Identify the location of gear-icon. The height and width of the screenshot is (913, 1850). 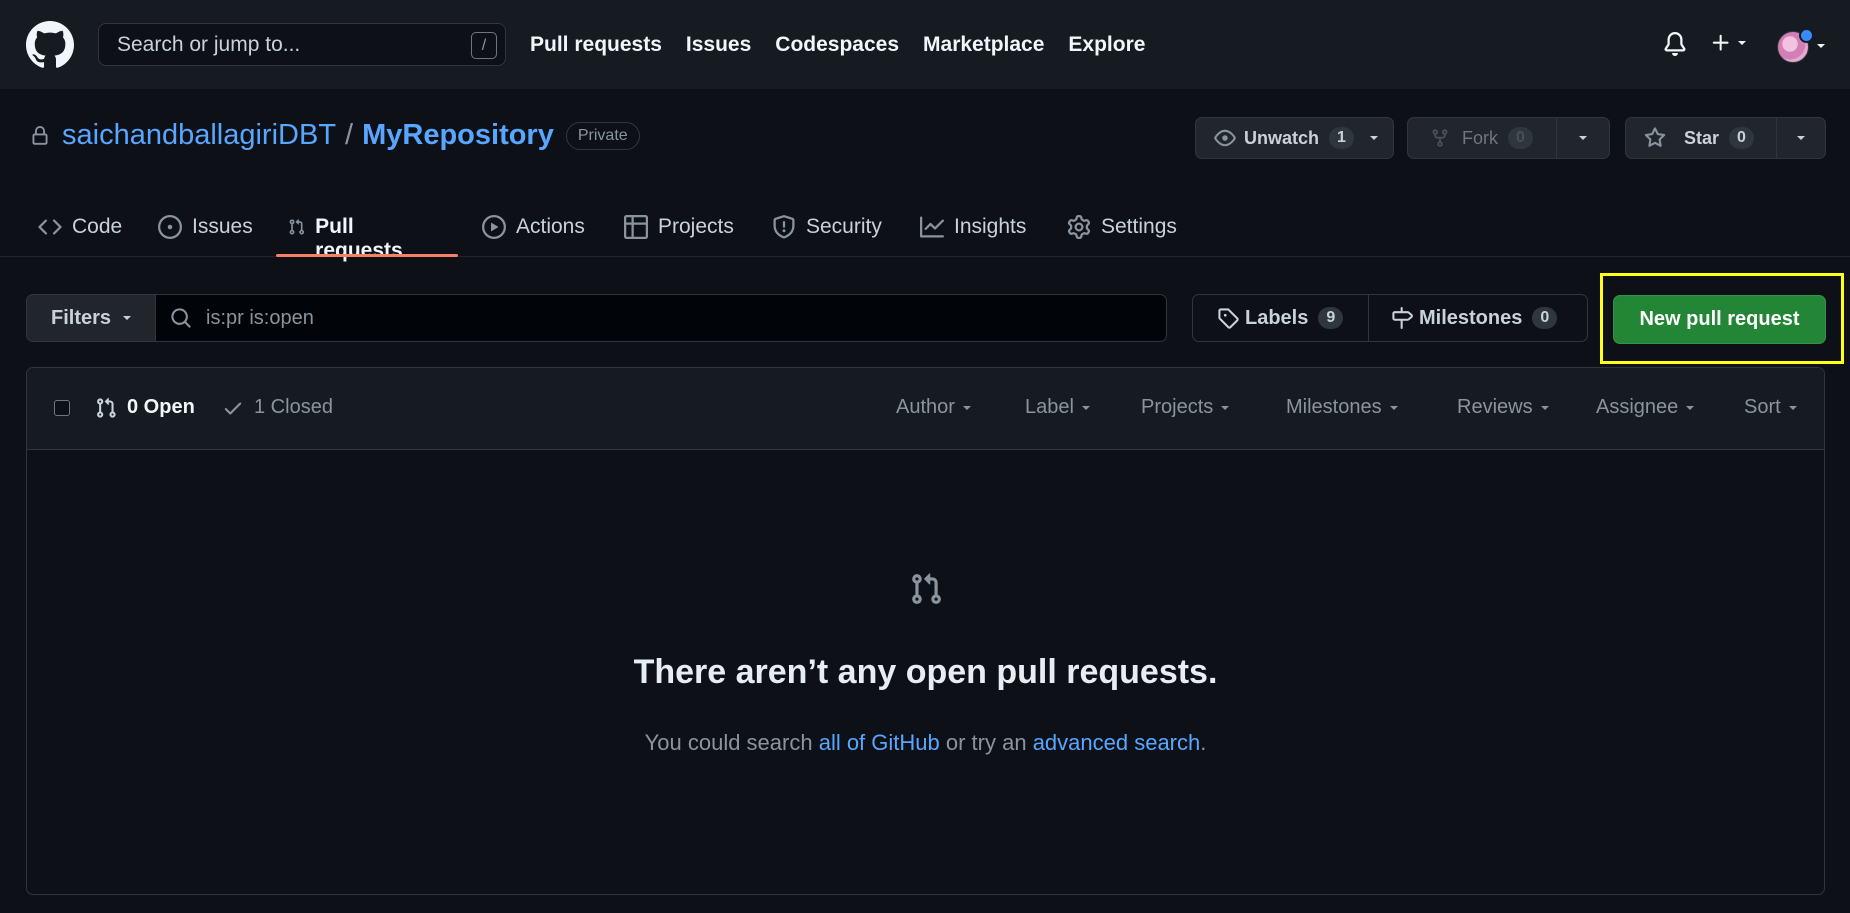
(1079, 227).